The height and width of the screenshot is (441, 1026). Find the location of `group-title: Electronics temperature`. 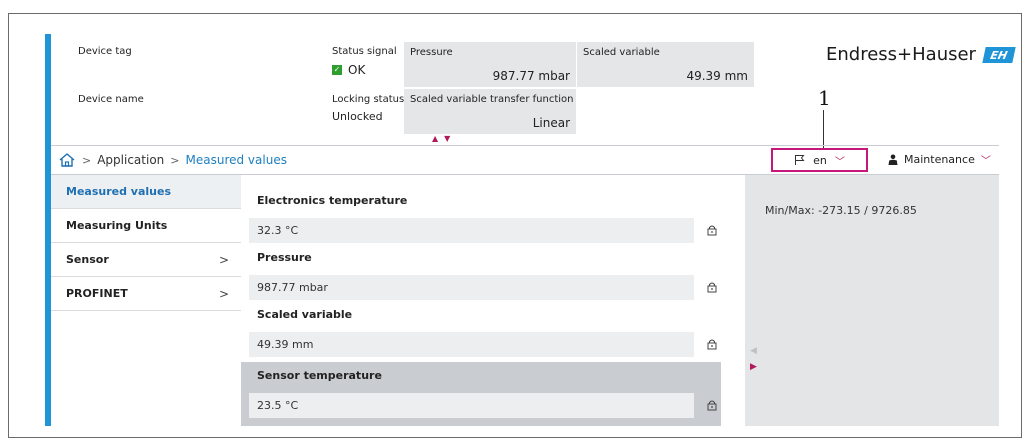

group-title: Electronics temperature is located at coordinates (332, 200).